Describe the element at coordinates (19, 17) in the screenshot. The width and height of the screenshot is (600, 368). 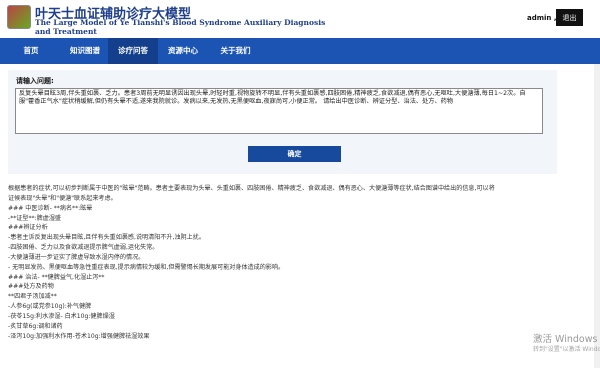
I see `logo-icon` at that location.